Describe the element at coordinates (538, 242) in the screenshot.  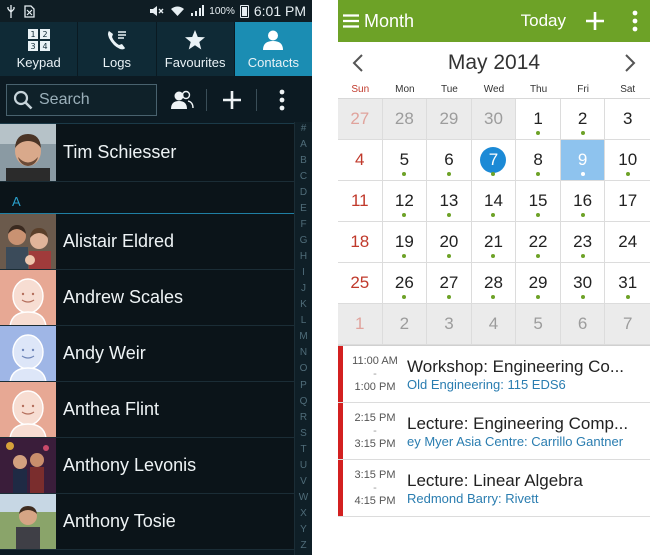
I see `calendar-day-cell: 22` at that location.